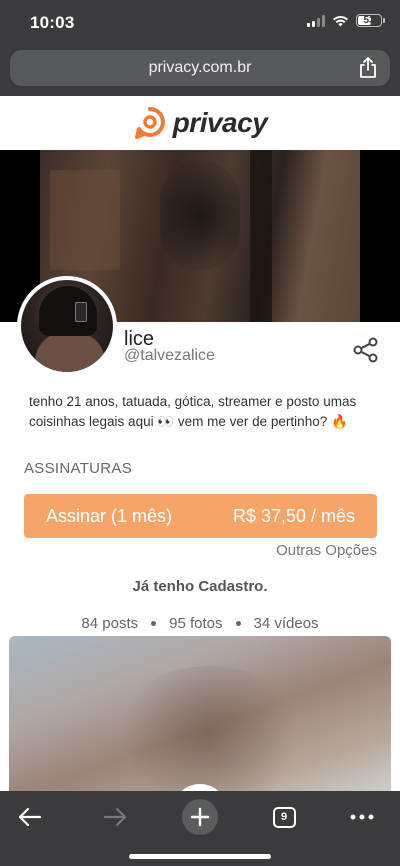 The height and width of the screenshot is (866, 400). Describe the element at coordinates (368, 68) in the screenshot. I see `share-up-icon` at that location.